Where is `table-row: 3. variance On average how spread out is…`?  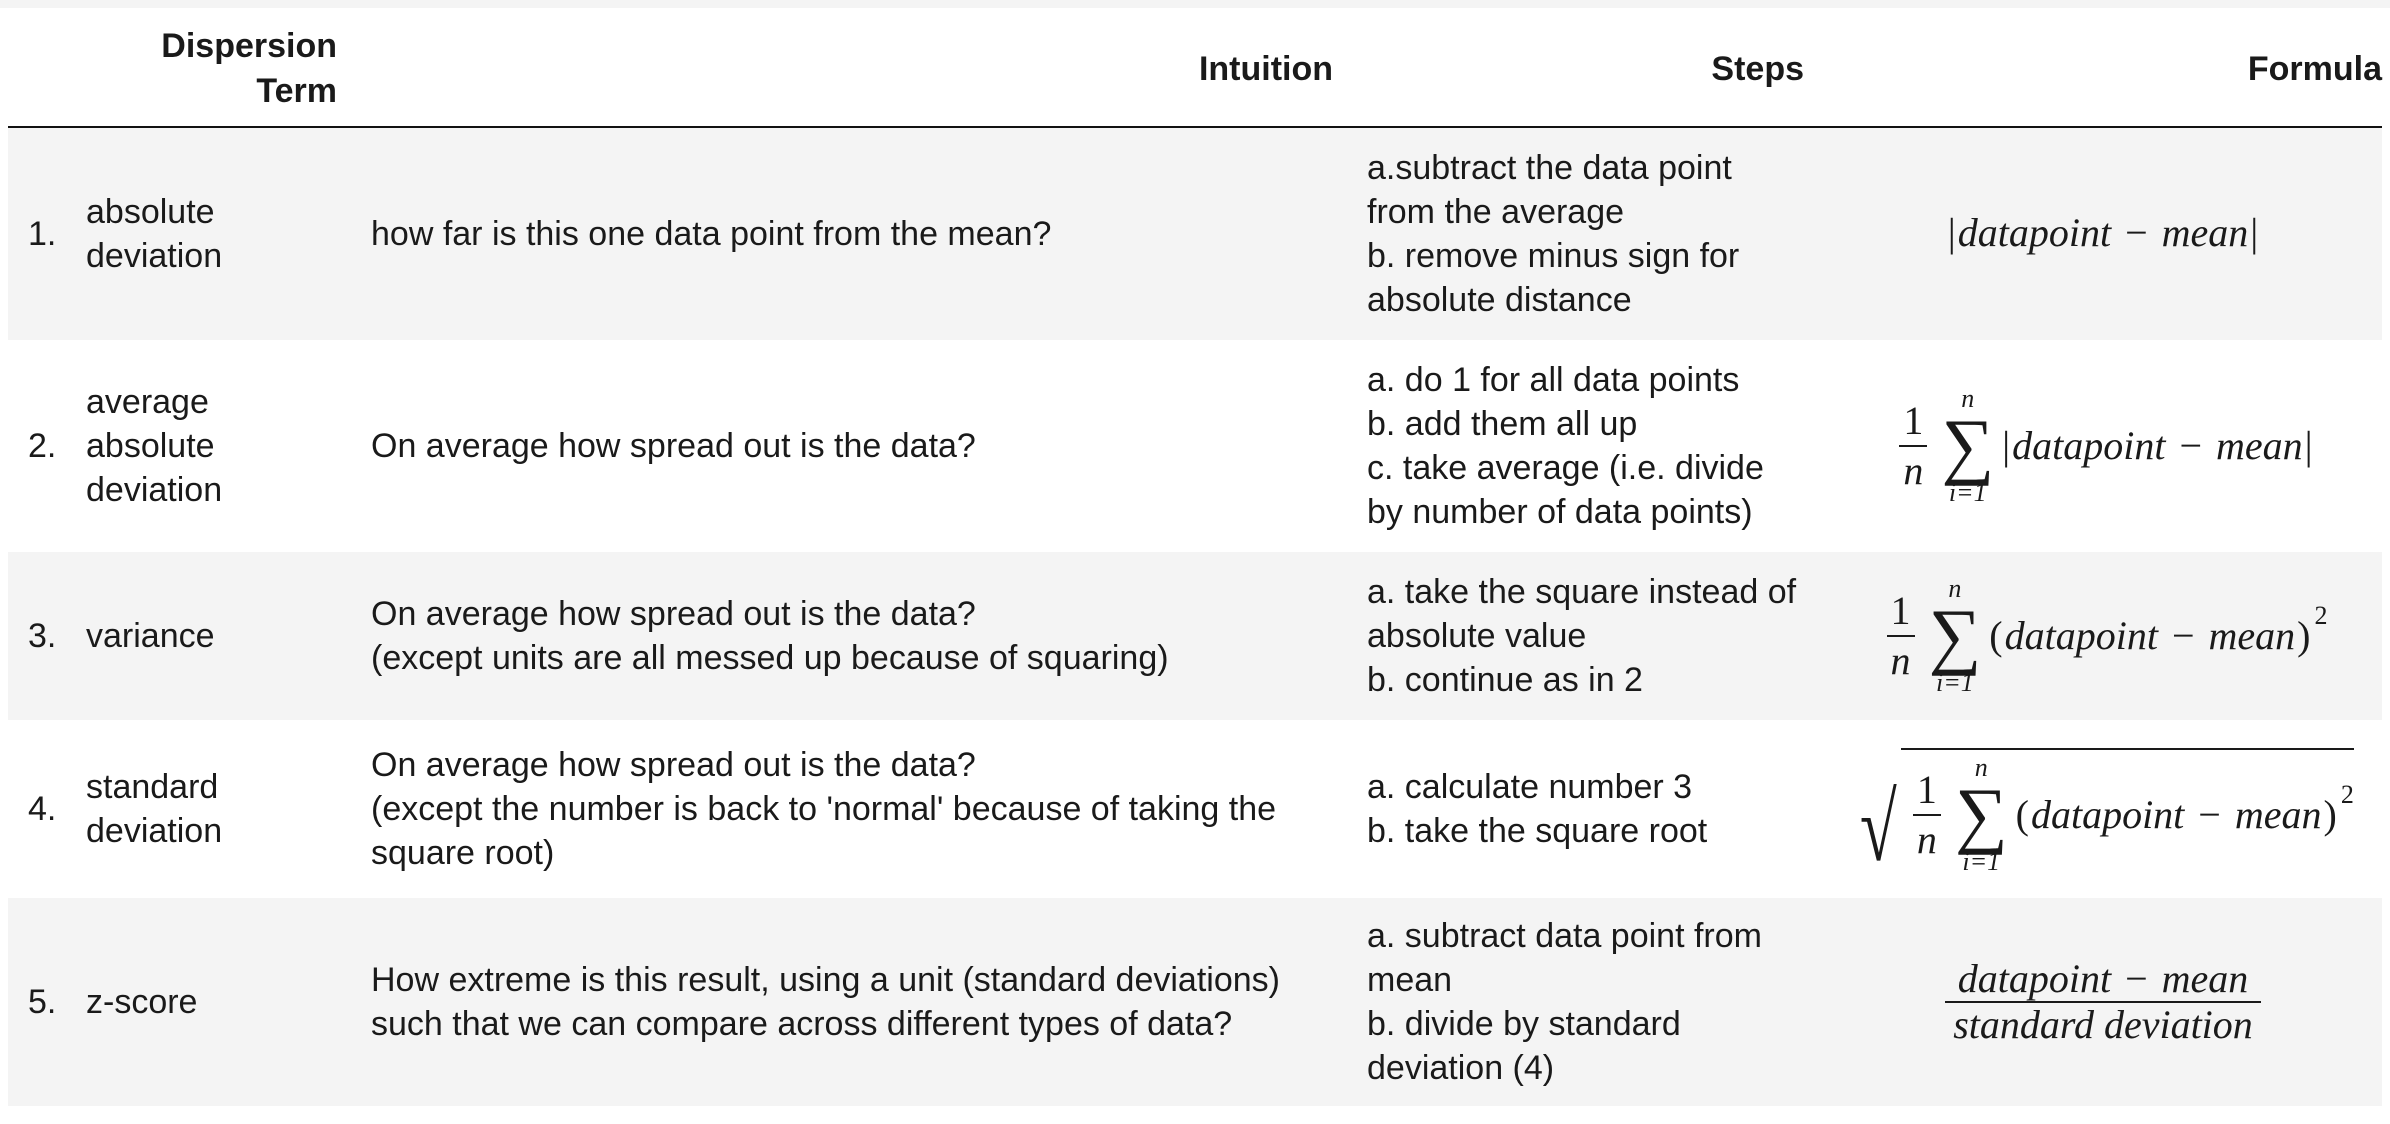 table-row: 3. variance On average how spread out is… is located at coordinates (1195, 636).